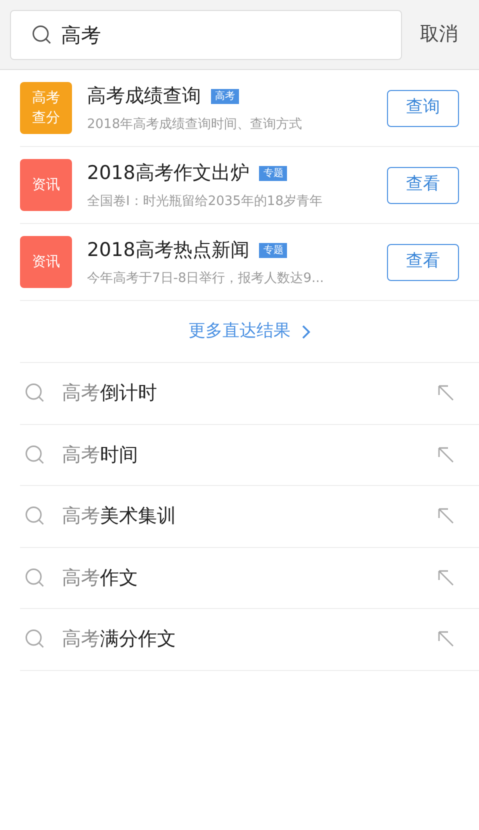 Image resolution: width=479 pixels, height=830 pixels. What do you see at coordinates (195, 125) in the screenshot?
I see `result-description: 2018年高考成绩查询时间、查询方式` at bounding box center [195, 125].